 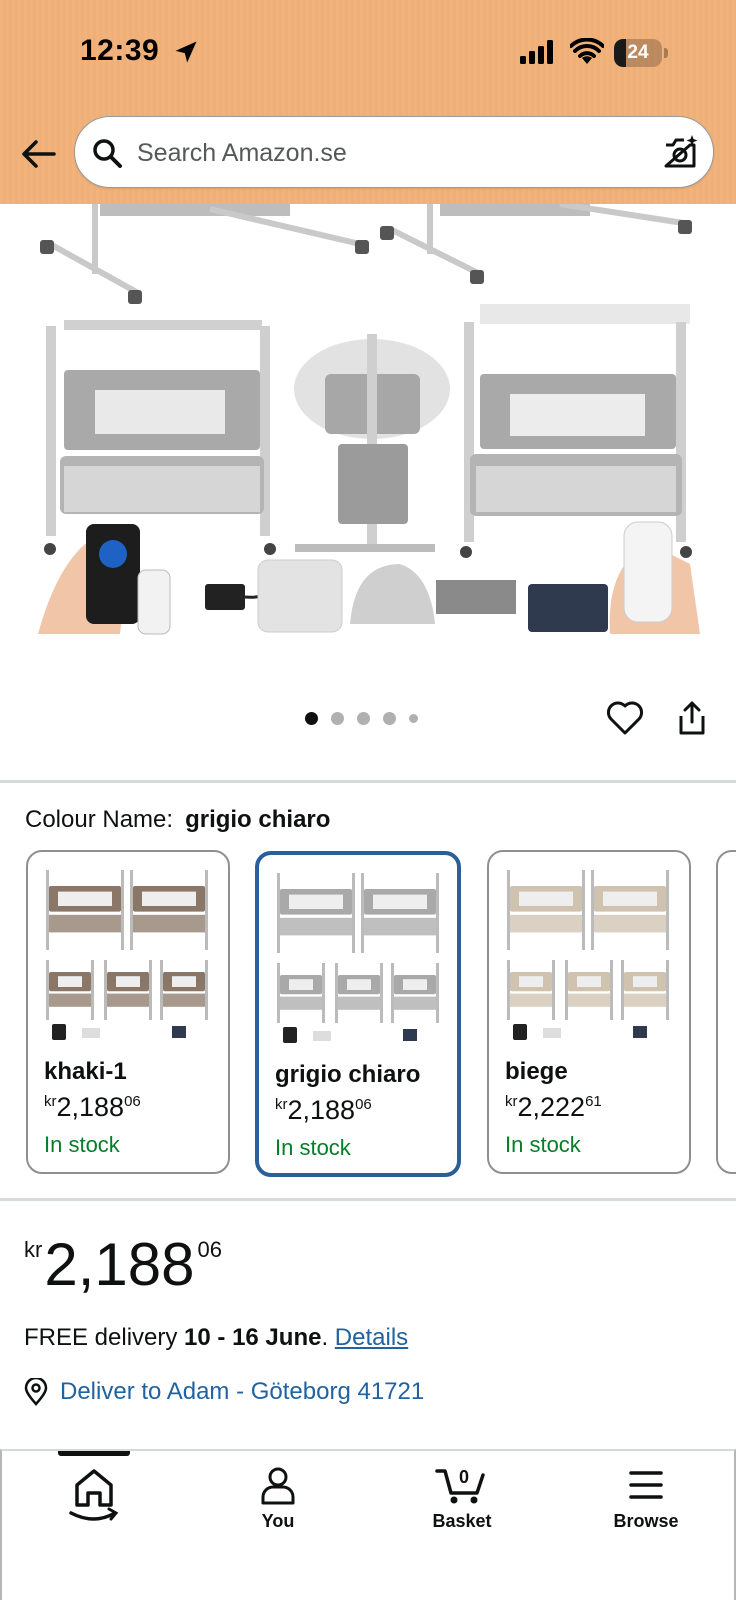 I want to click on variant-name: grigio chiaro, so click(x=348, y=1074).